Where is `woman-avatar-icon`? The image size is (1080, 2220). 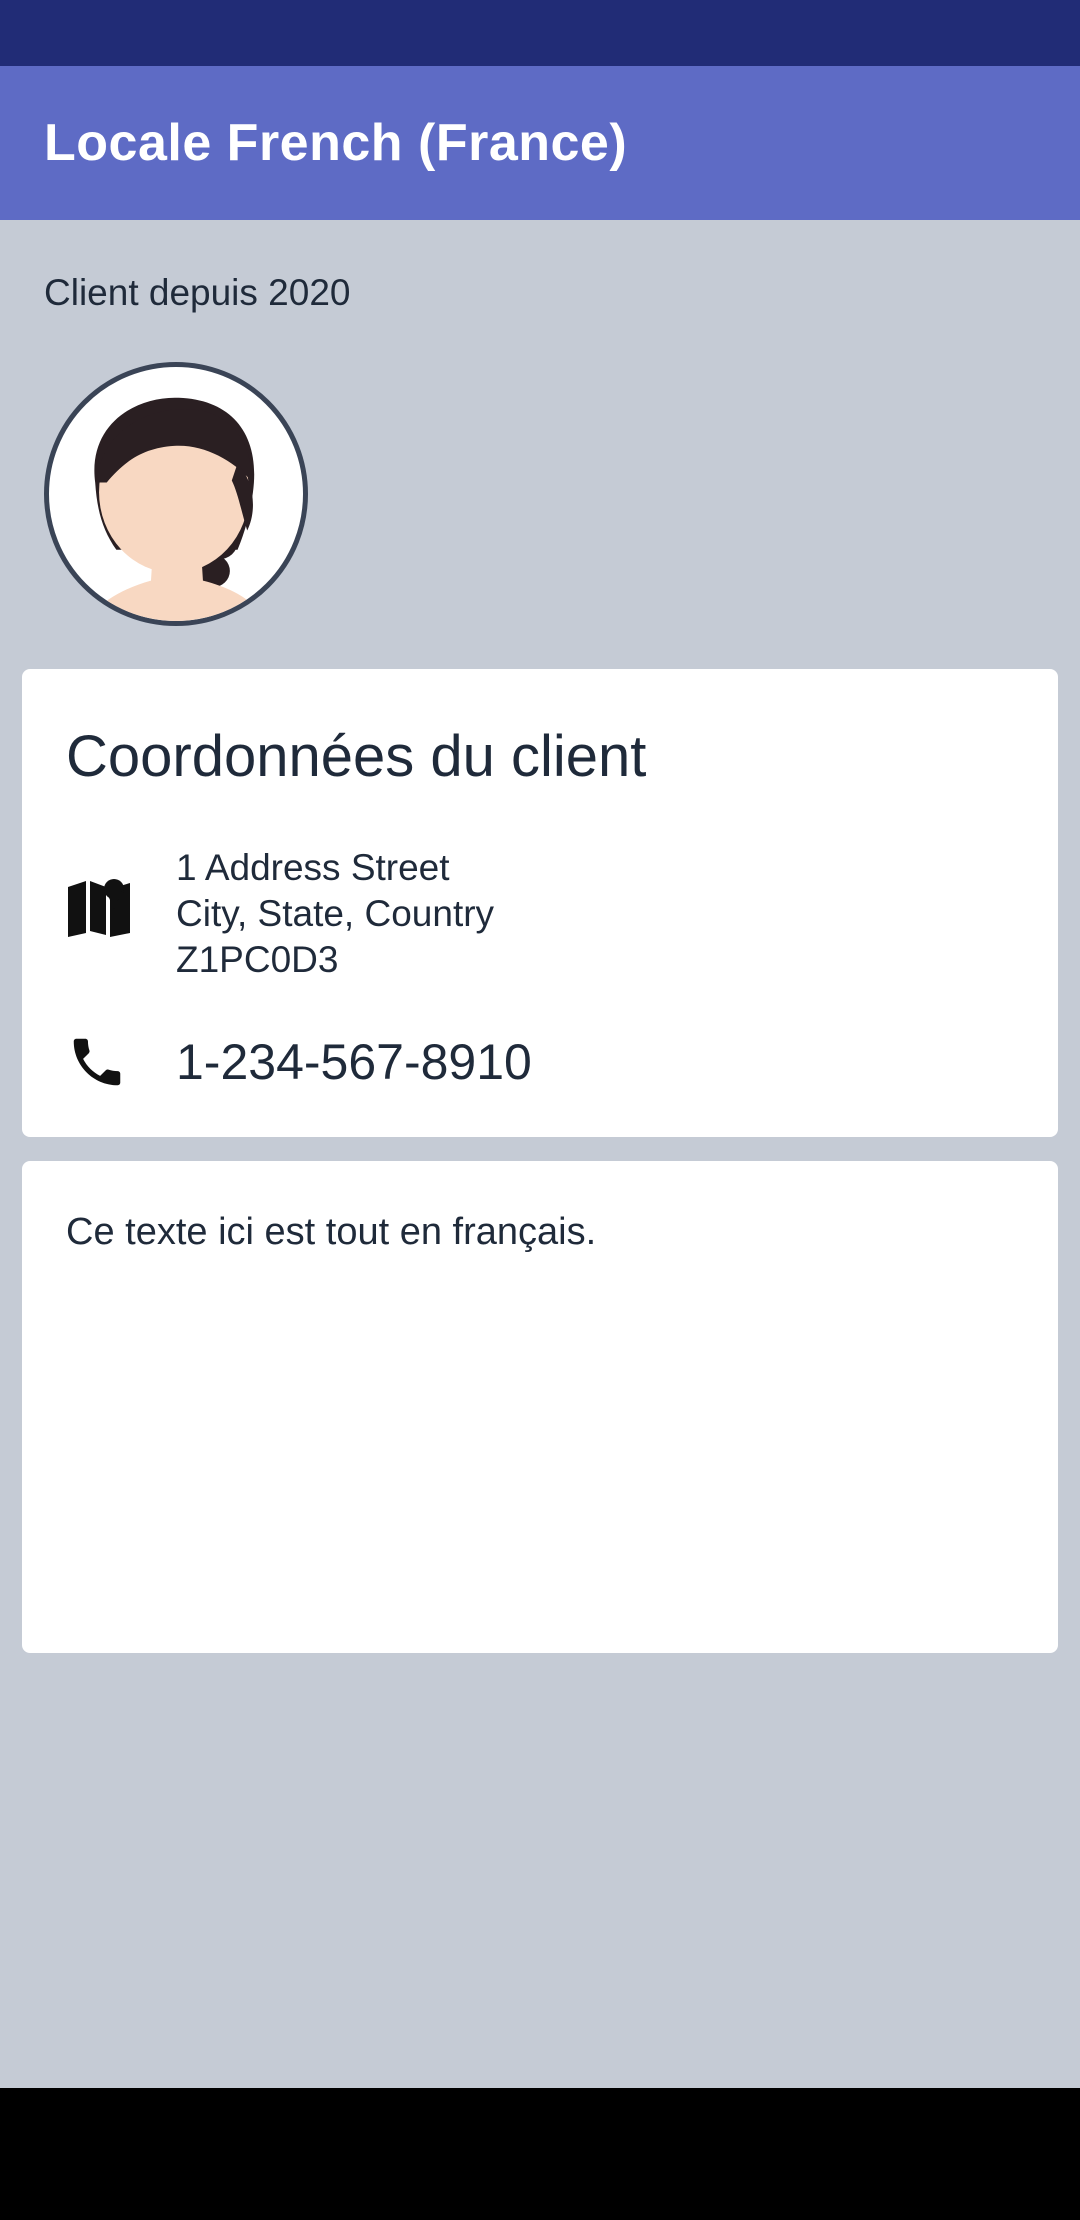
woman-avatar-icon is located at coordinates (176, 494).